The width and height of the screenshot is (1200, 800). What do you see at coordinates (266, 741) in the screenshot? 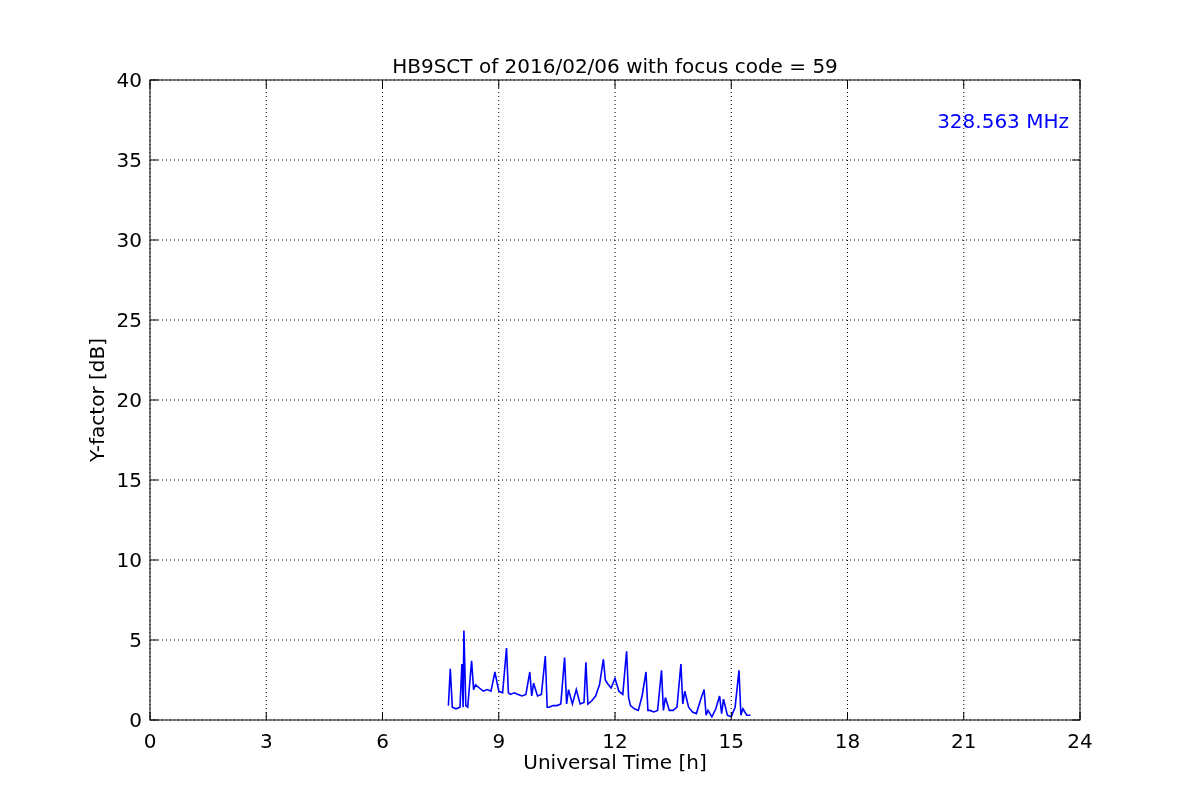
I see `x-tick-label: 3` at bounding box center [266, 741].